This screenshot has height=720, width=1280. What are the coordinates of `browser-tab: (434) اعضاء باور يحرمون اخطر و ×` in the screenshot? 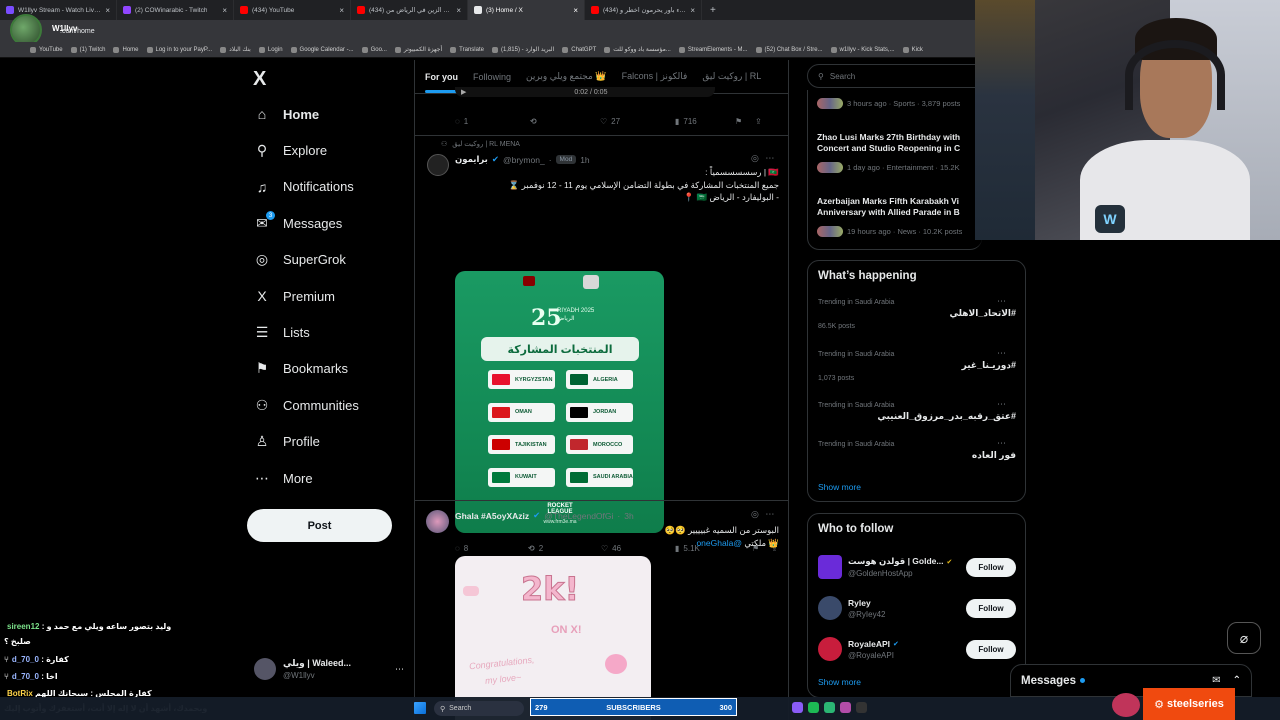 It's located at (643, 10).